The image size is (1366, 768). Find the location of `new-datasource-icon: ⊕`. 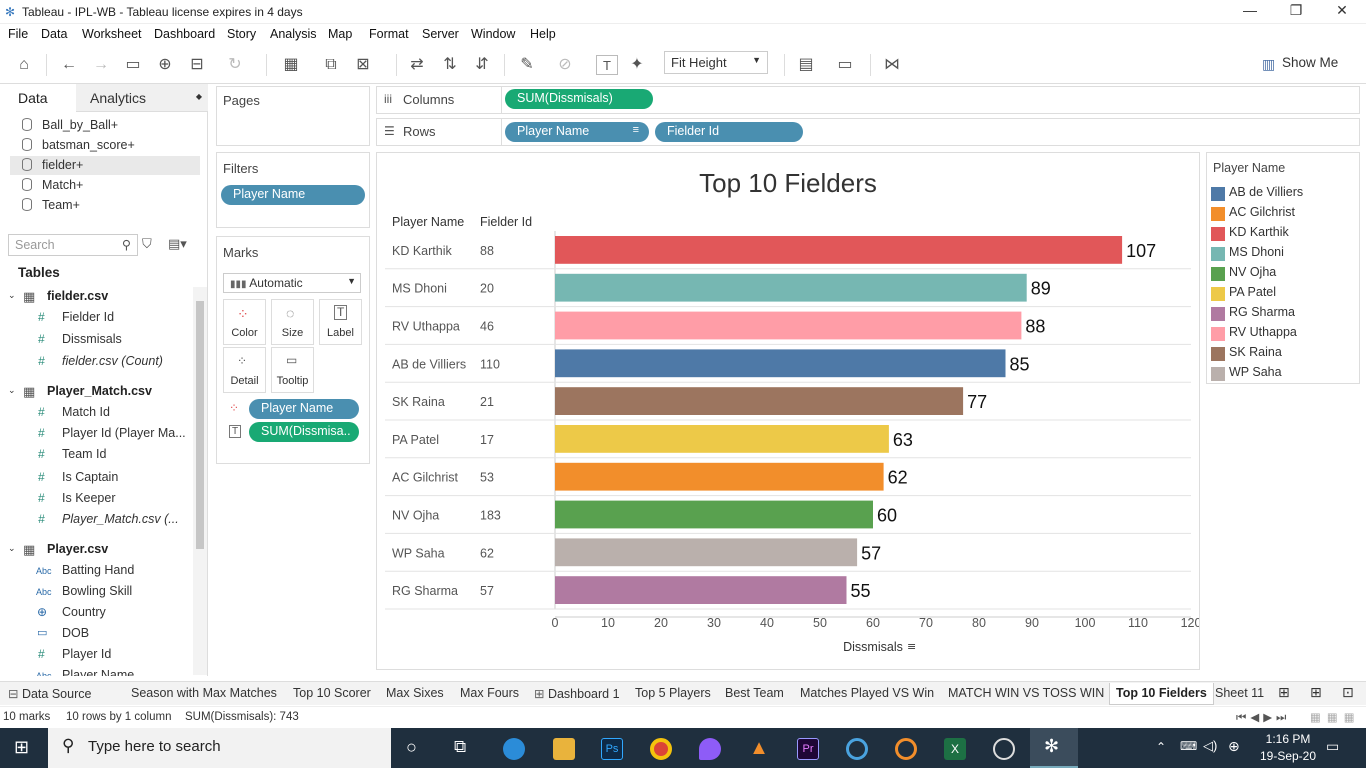

new-datasource-icon: ⊕ is located at coordinates (165, 65).